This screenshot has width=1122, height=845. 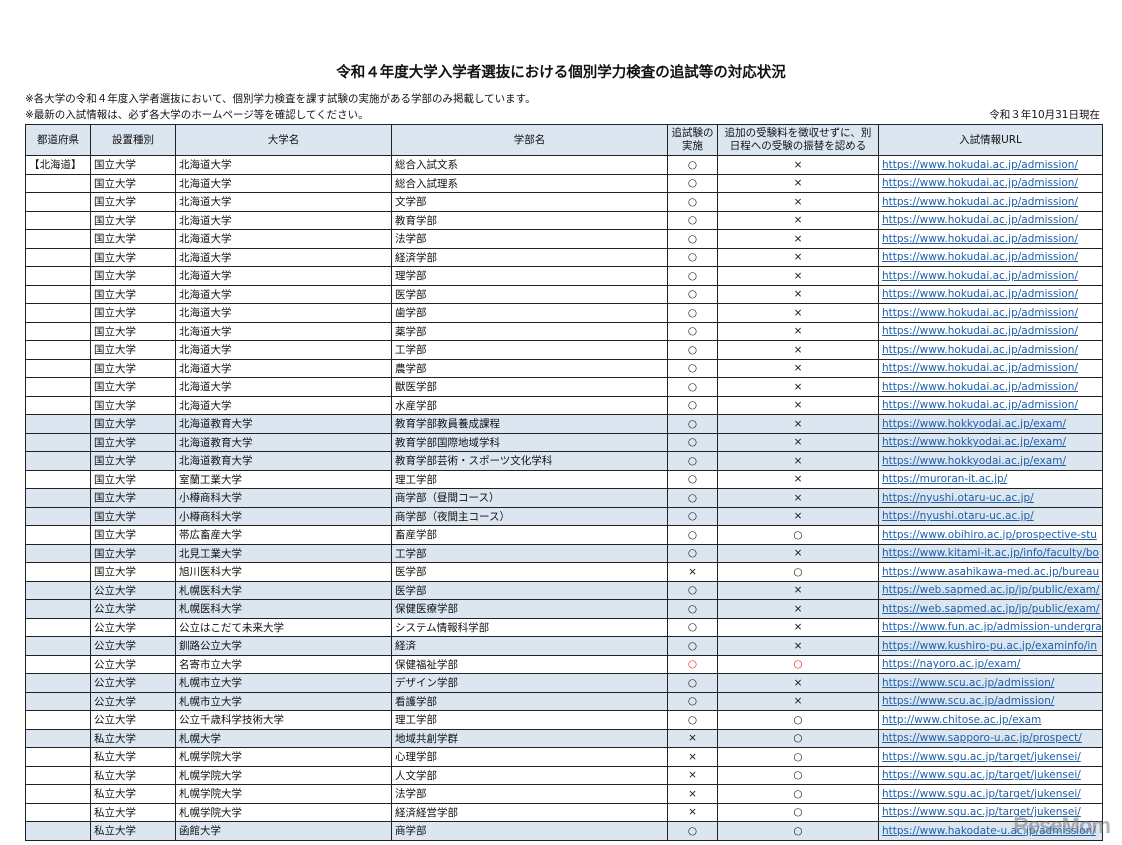 What do you see at coordinates (529, 572) in the screenshot?
I see `cell-faculty: 医学部` at bounding box center [529, 572].